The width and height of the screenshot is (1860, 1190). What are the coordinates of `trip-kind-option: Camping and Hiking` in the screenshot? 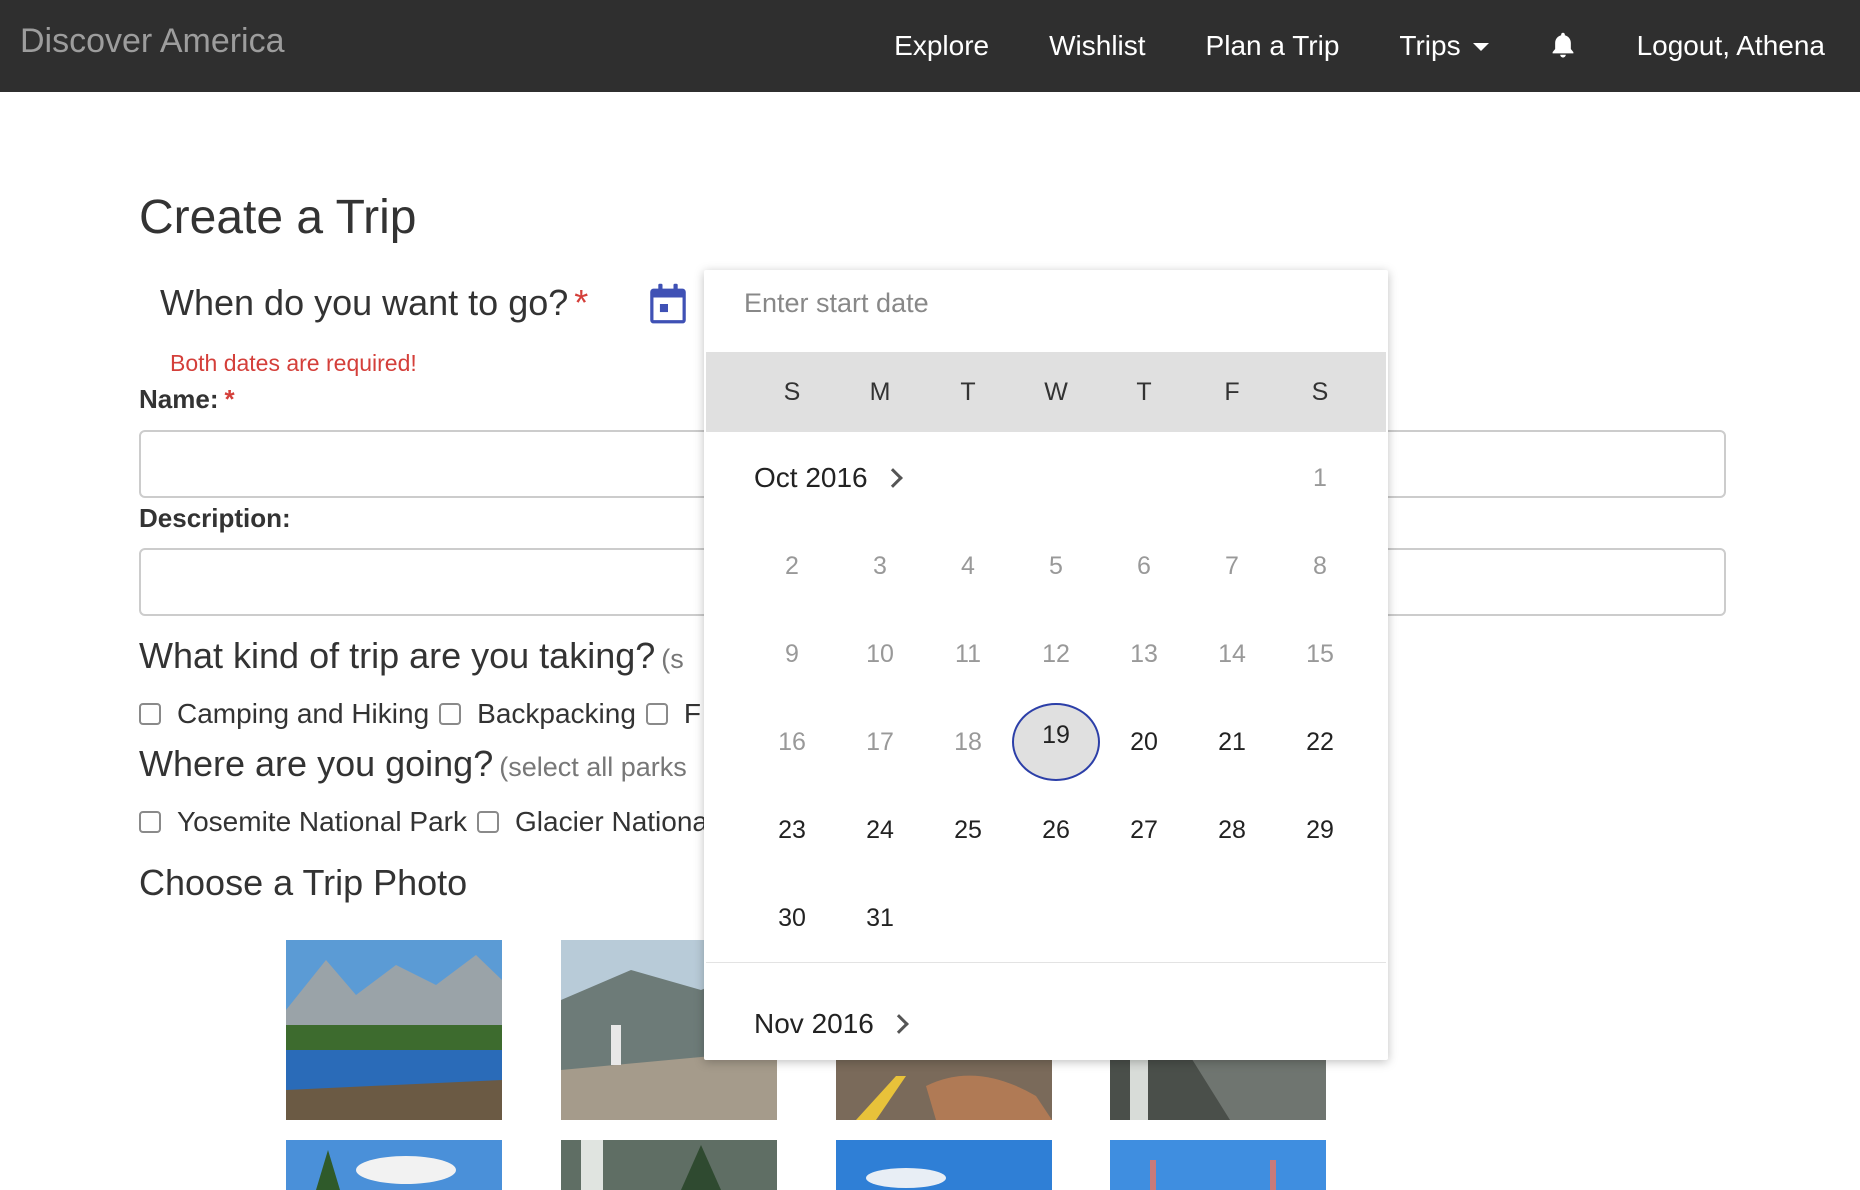 It's located at (284, 714).